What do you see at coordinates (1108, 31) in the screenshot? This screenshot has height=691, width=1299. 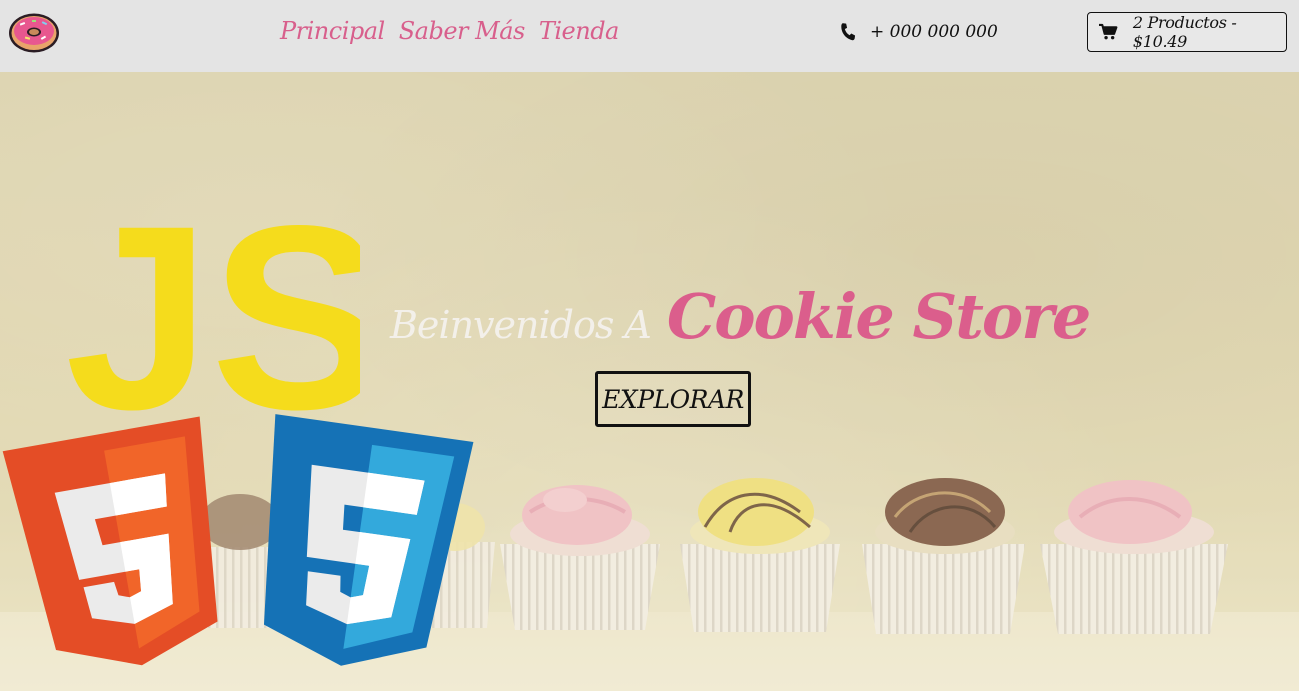 I see `cart-icon` at bounding box center [1108, 31].